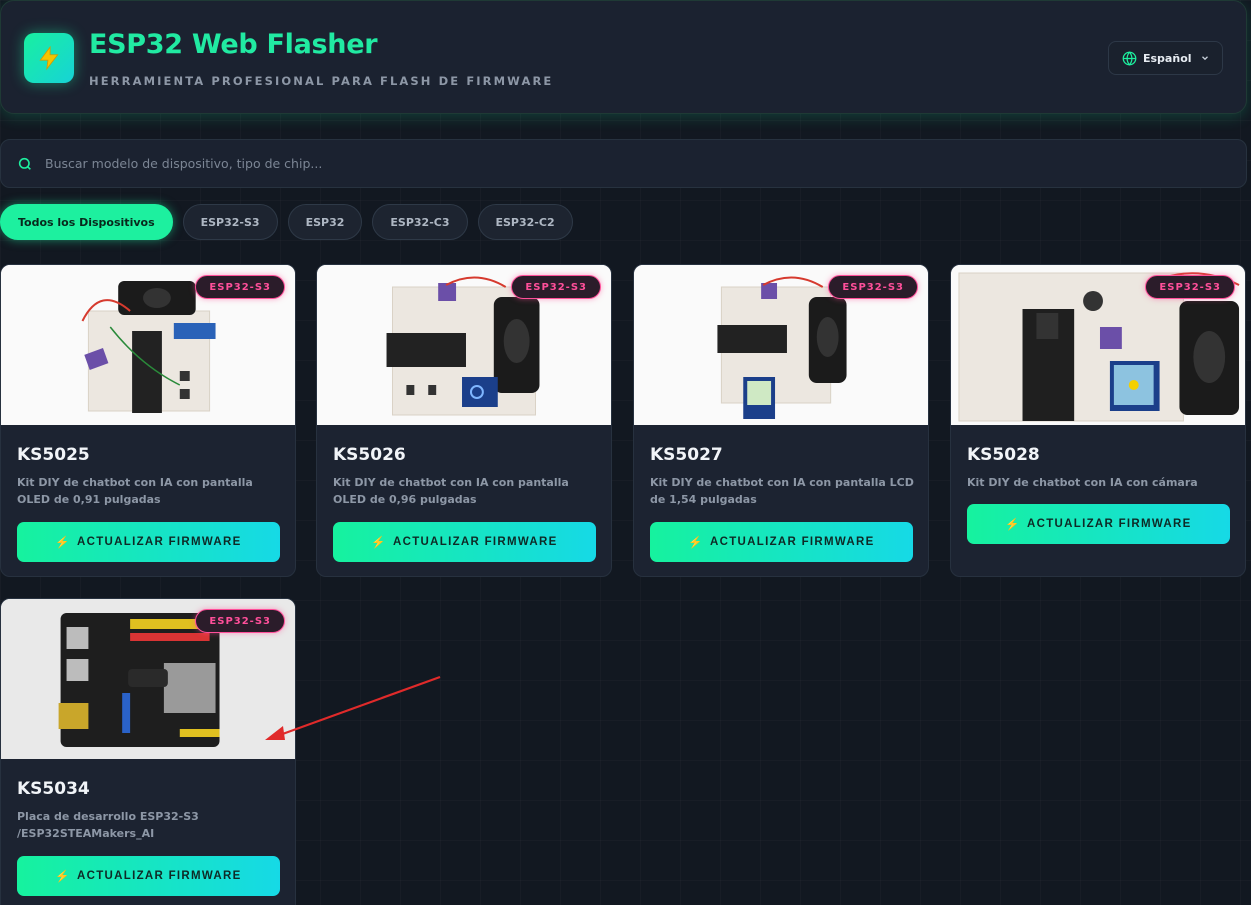  Describe the element at coordinates (1204, 58) in the screenshot. I see `chevron-down-icon` at that location.